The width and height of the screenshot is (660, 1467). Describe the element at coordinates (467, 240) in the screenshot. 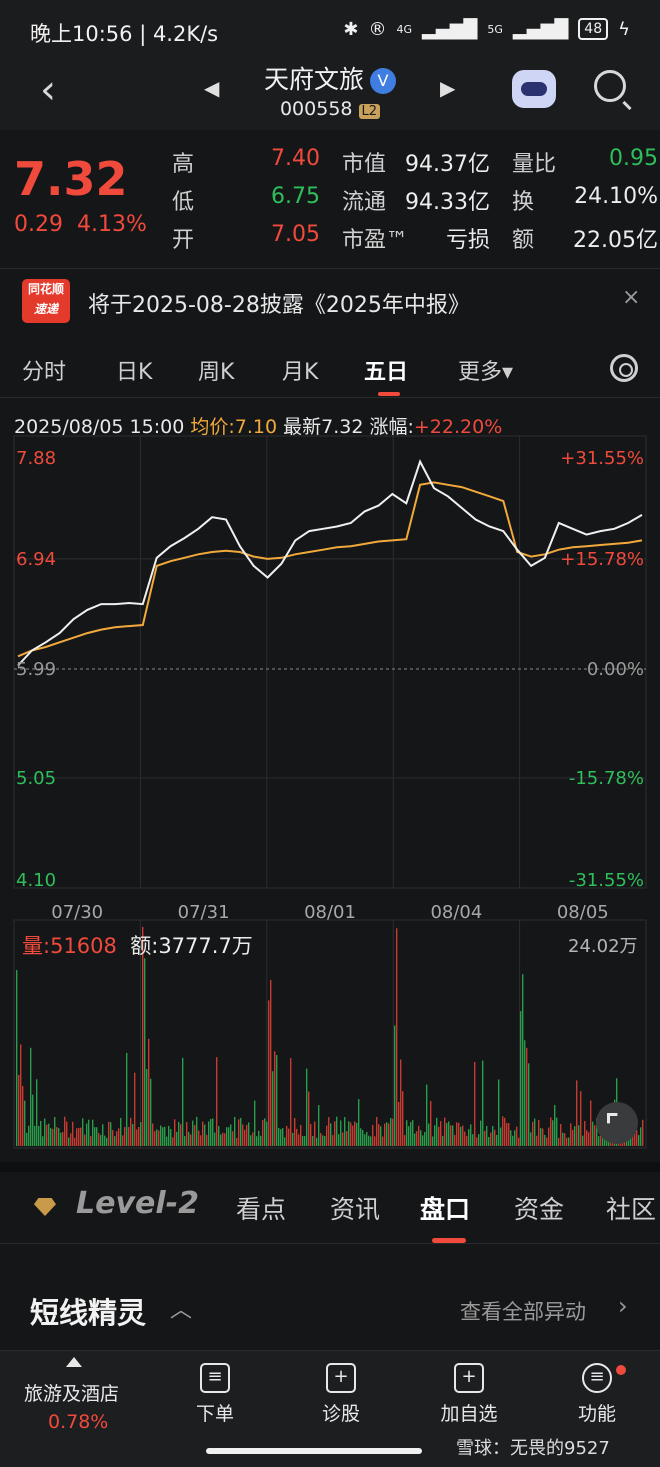

I see `quote-value-2-b: 亏损` at that location.